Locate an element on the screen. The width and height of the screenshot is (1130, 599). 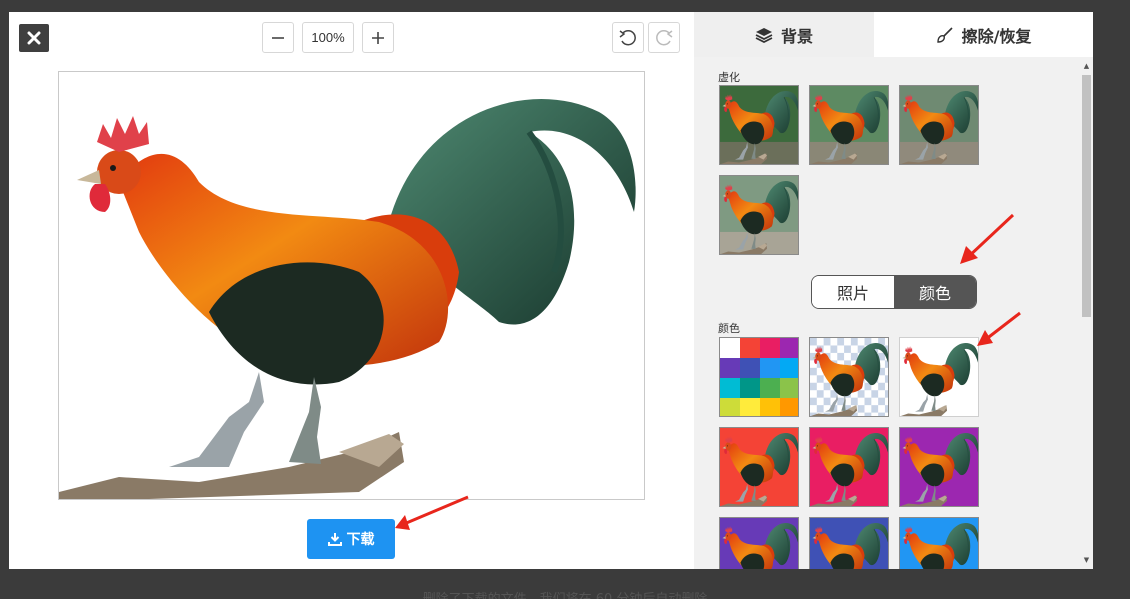
photo-color-toggle: 照片 颜色 is located at coordinates (894, 292).